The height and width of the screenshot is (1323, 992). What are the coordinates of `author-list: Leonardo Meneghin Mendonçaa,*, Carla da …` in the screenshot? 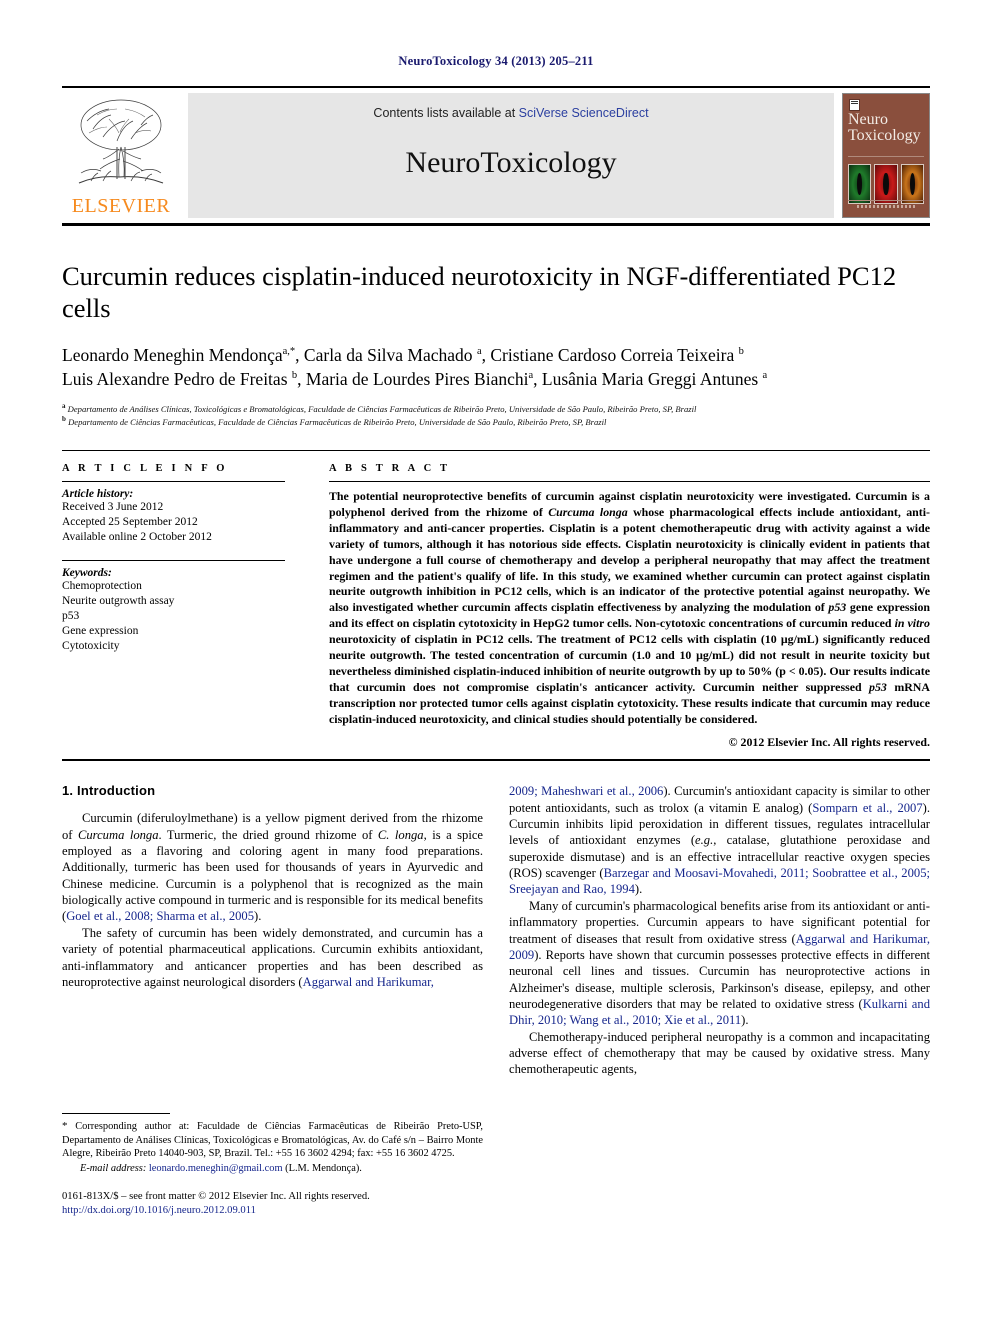 It's located at (496, 367).